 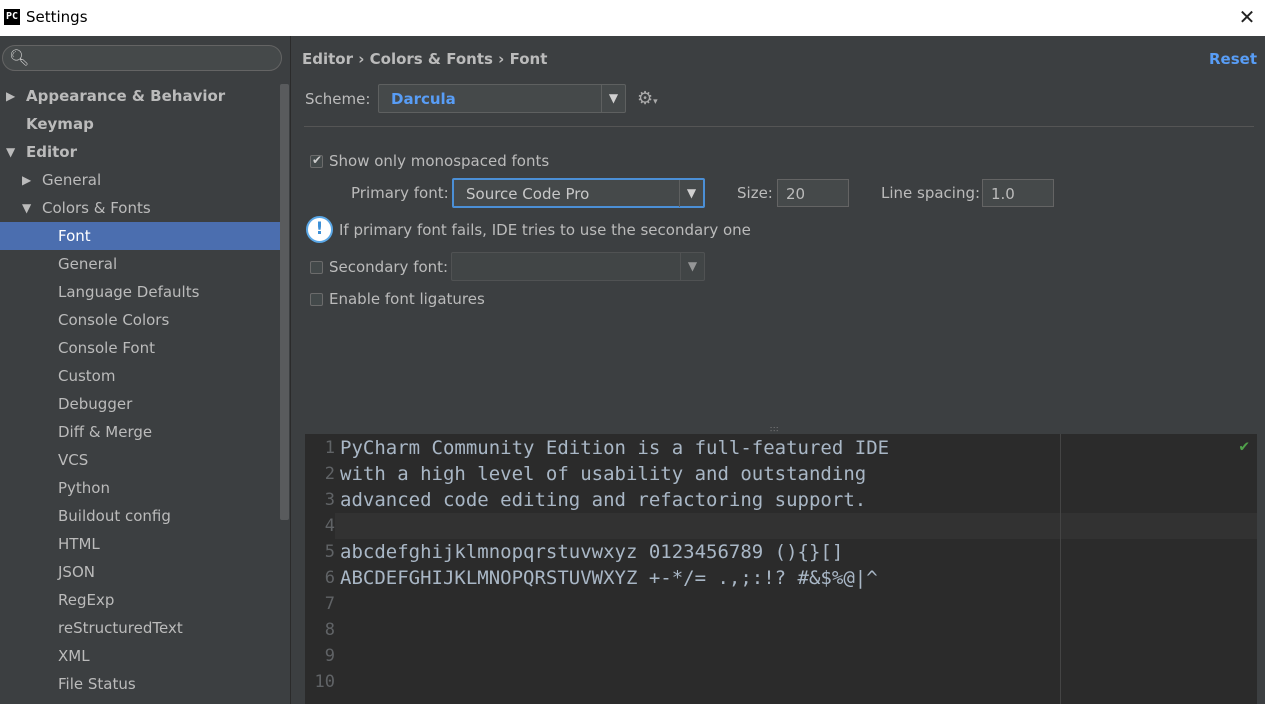 What do you see at coordinates (329, 630) in the screenshot?
I see `line-number: 8` at bounding box center [329, 630].